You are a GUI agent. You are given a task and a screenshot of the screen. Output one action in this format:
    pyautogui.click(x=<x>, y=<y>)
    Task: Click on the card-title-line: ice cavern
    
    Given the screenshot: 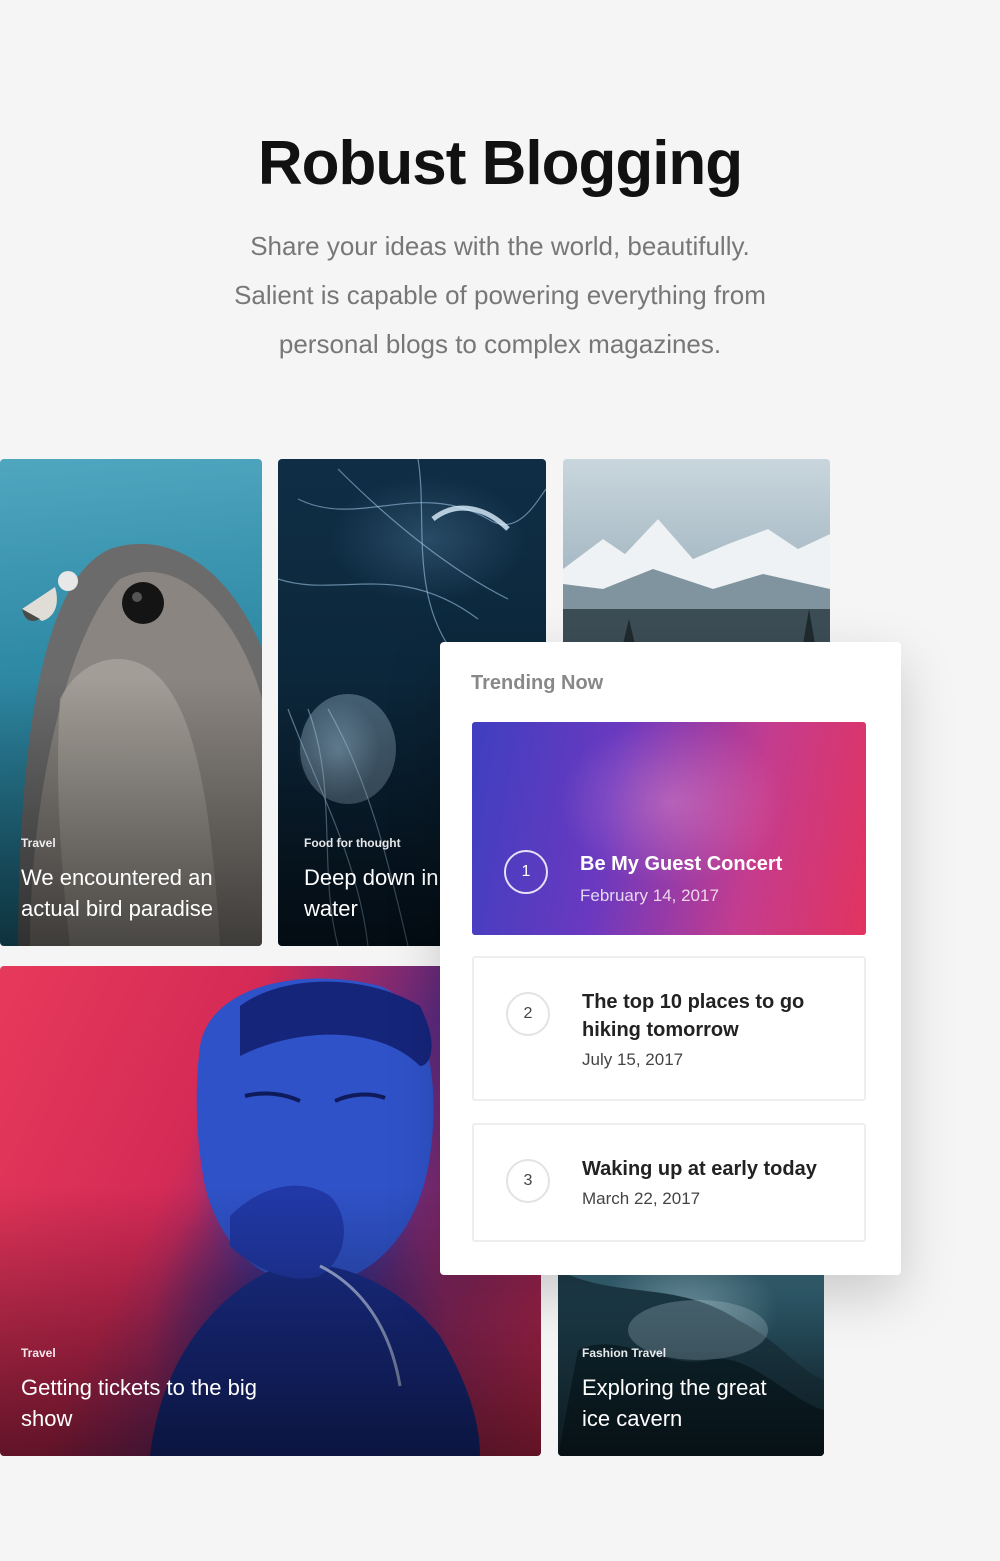 What is the action you would take?
    pyautogui.click(x=632, y=1418)
    